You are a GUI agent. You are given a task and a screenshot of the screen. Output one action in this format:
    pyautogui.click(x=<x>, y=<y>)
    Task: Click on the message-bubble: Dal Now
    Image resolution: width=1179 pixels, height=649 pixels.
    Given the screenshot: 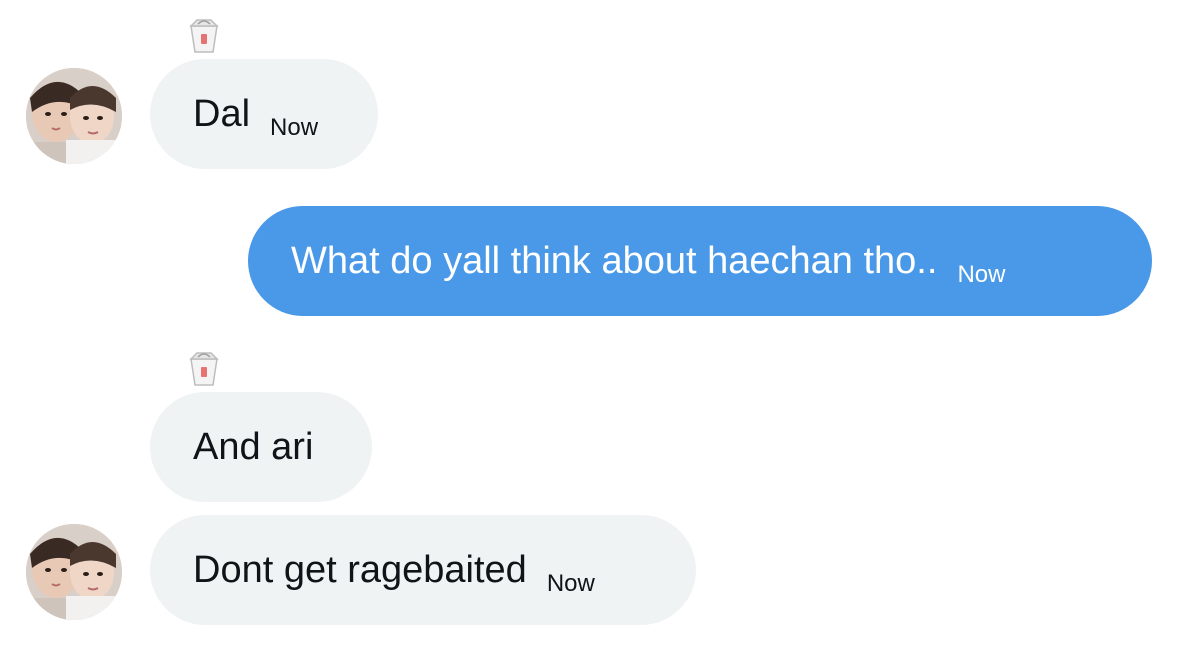 What is the action you would take?
    pyautogui.click(x=264, y=114)
    